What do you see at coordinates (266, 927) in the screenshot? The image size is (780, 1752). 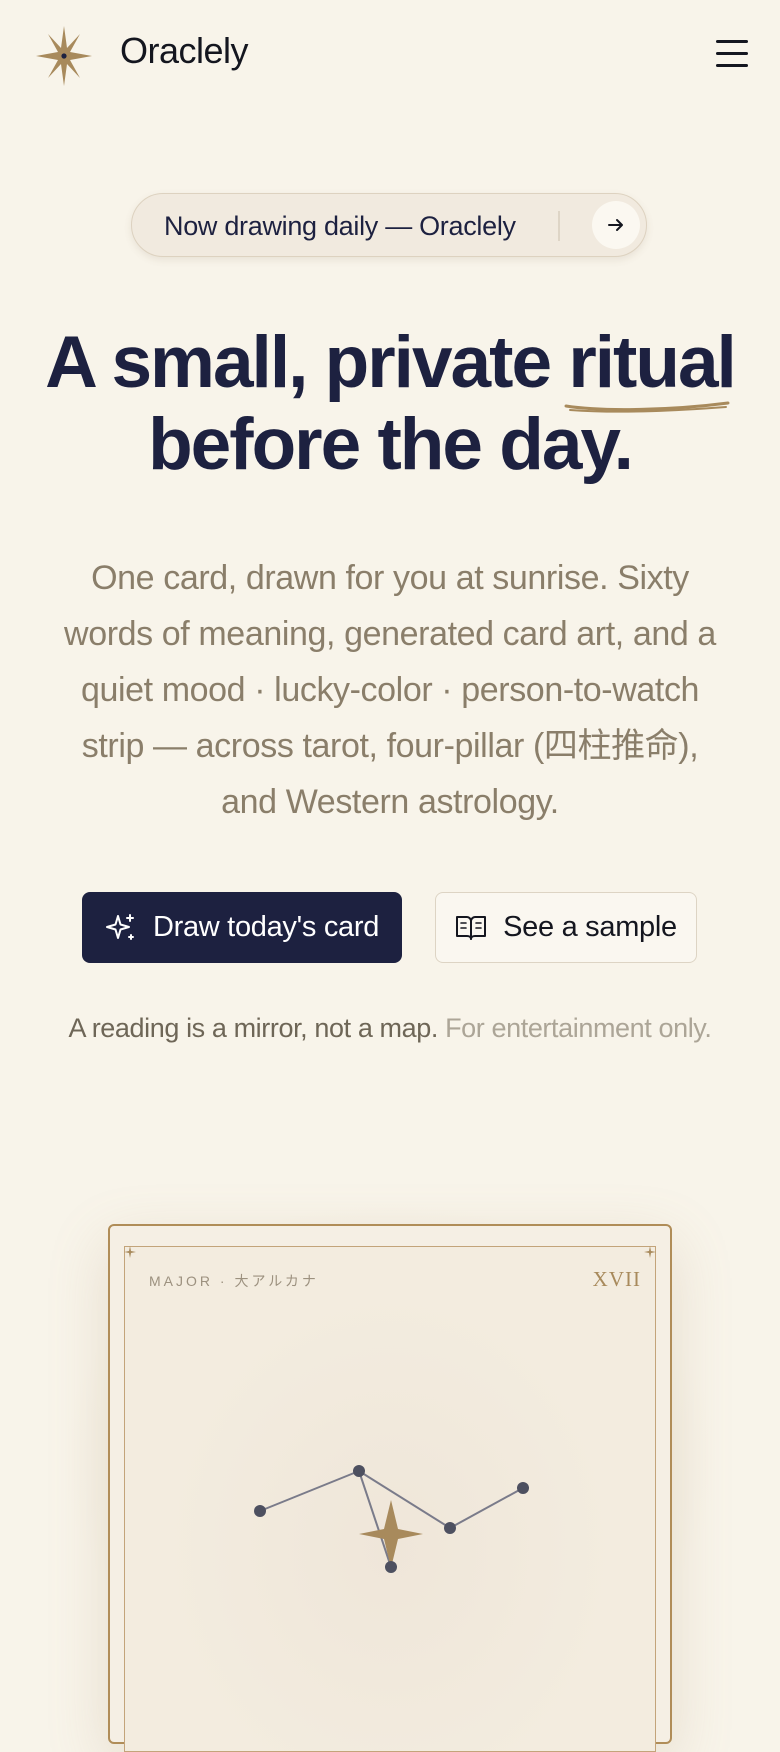 I see `draw-card-label: Draw today's card` at bounding box center [266, 927].